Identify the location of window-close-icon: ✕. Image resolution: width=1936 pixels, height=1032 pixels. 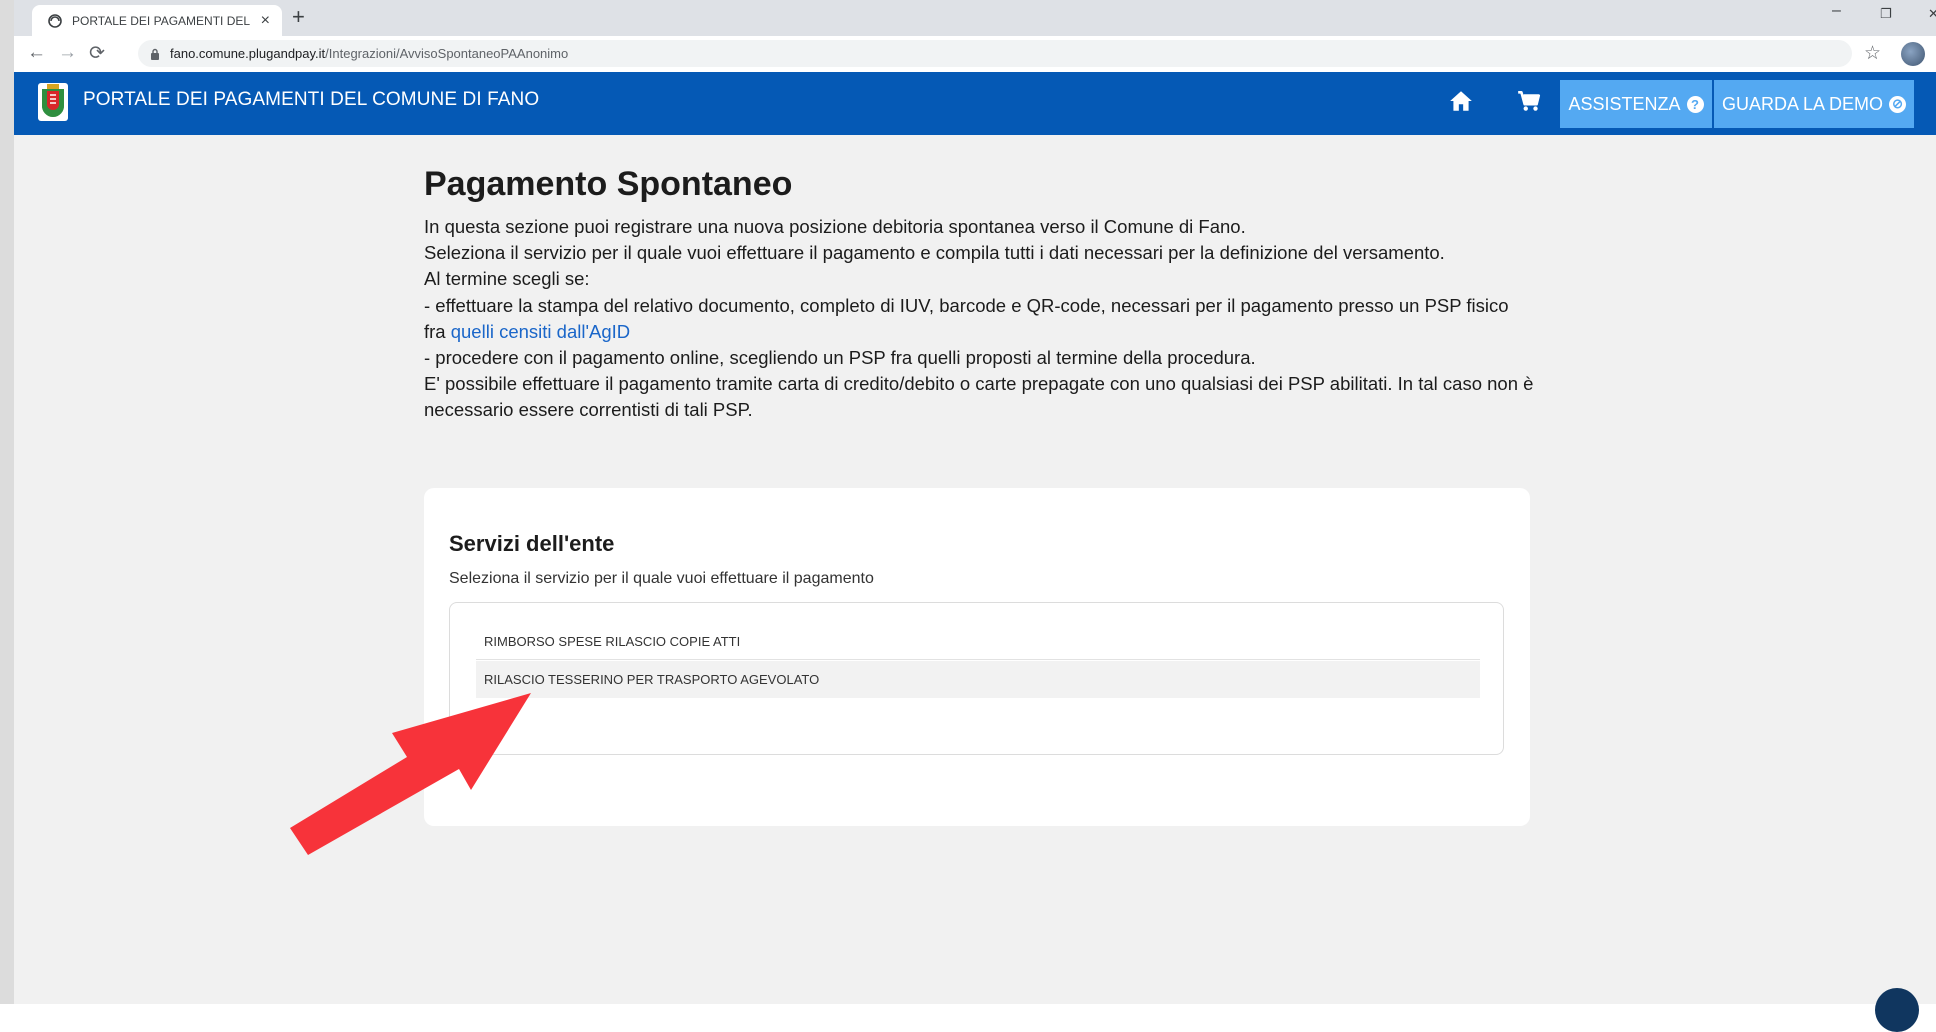
(1932, 14).